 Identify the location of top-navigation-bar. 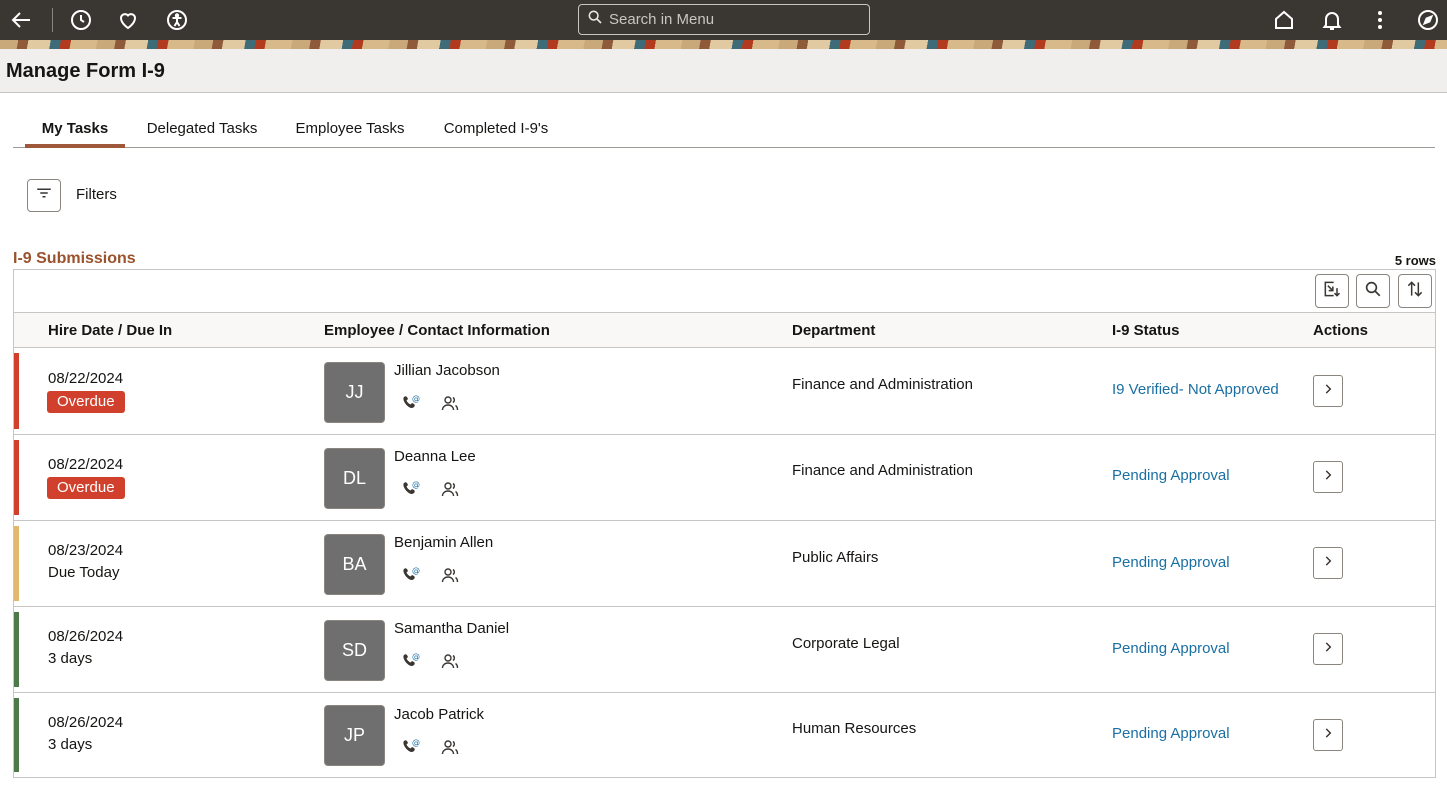
(723, 20).